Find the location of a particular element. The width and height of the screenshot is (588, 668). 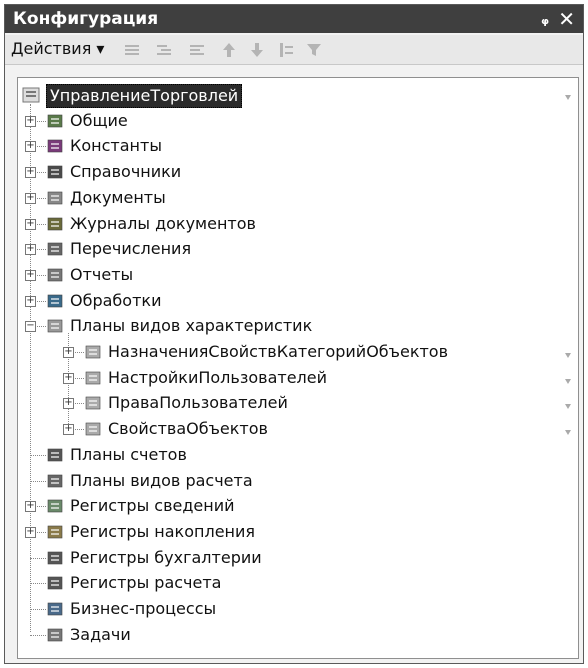

tree-item: + Общие is located at coordinates (288, 121).